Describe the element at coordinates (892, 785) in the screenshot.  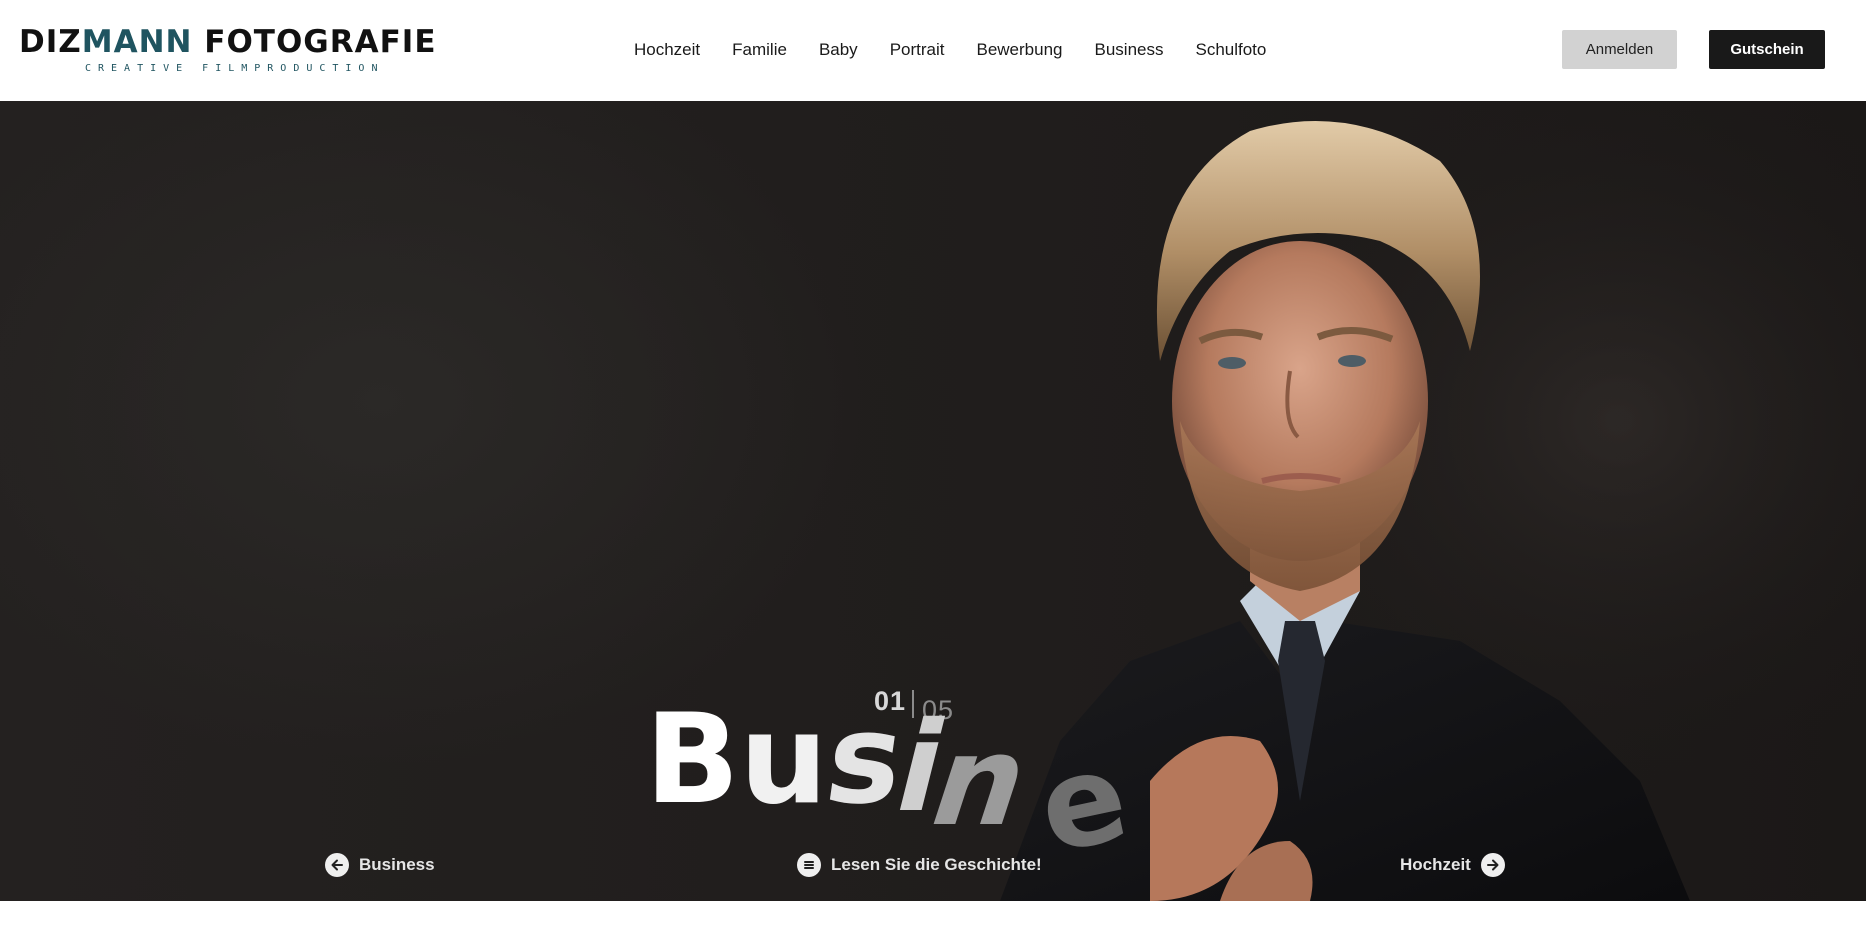
I see `hero-title: Busine` at that location.